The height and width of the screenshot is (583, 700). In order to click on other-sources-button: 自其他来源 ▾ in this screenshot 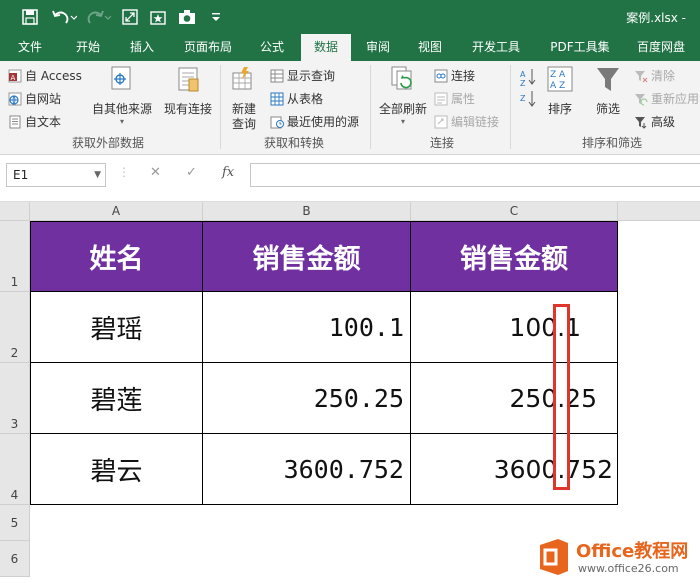, I will do `click(122, 96)`.